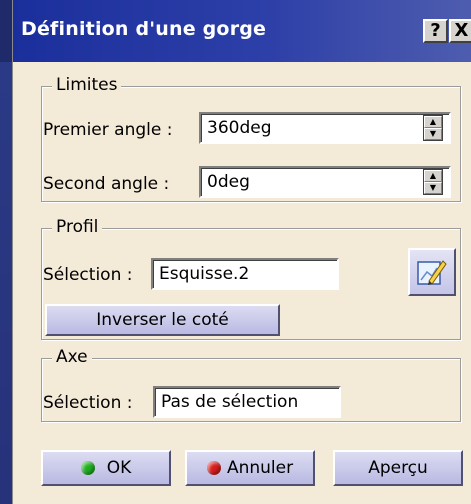 Image resolution: width=471 pixels, height=504 pixels. I want to click on profile-legend: Profil, so click(77, 227).